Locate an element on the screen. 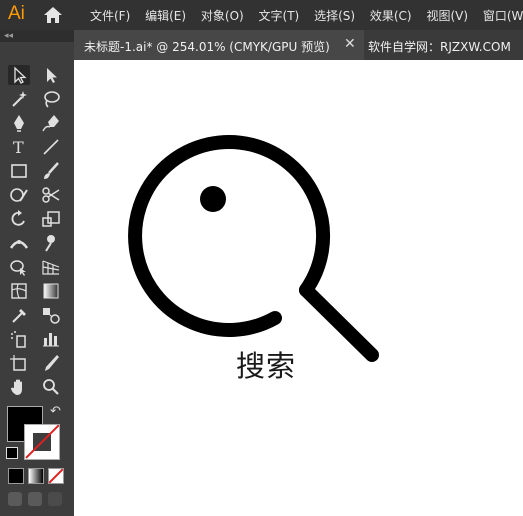 The height and width of the screenshot is (516, 523). search-highlight-dot is located at coordinates (213, 199).